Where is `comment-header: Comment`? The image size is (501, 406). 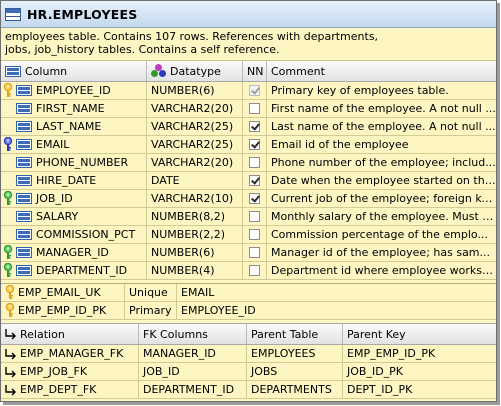
comment-header: Comment is located at coordinates (381, 71).